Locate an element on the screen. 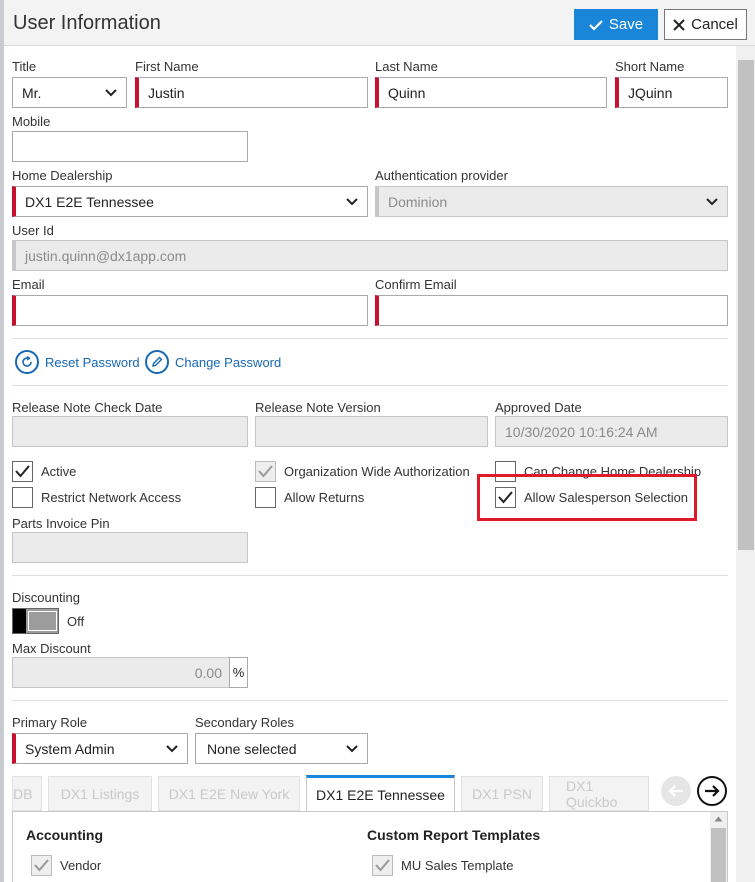  mu-sales-template-checkbox is located at coordinates (382, 865).